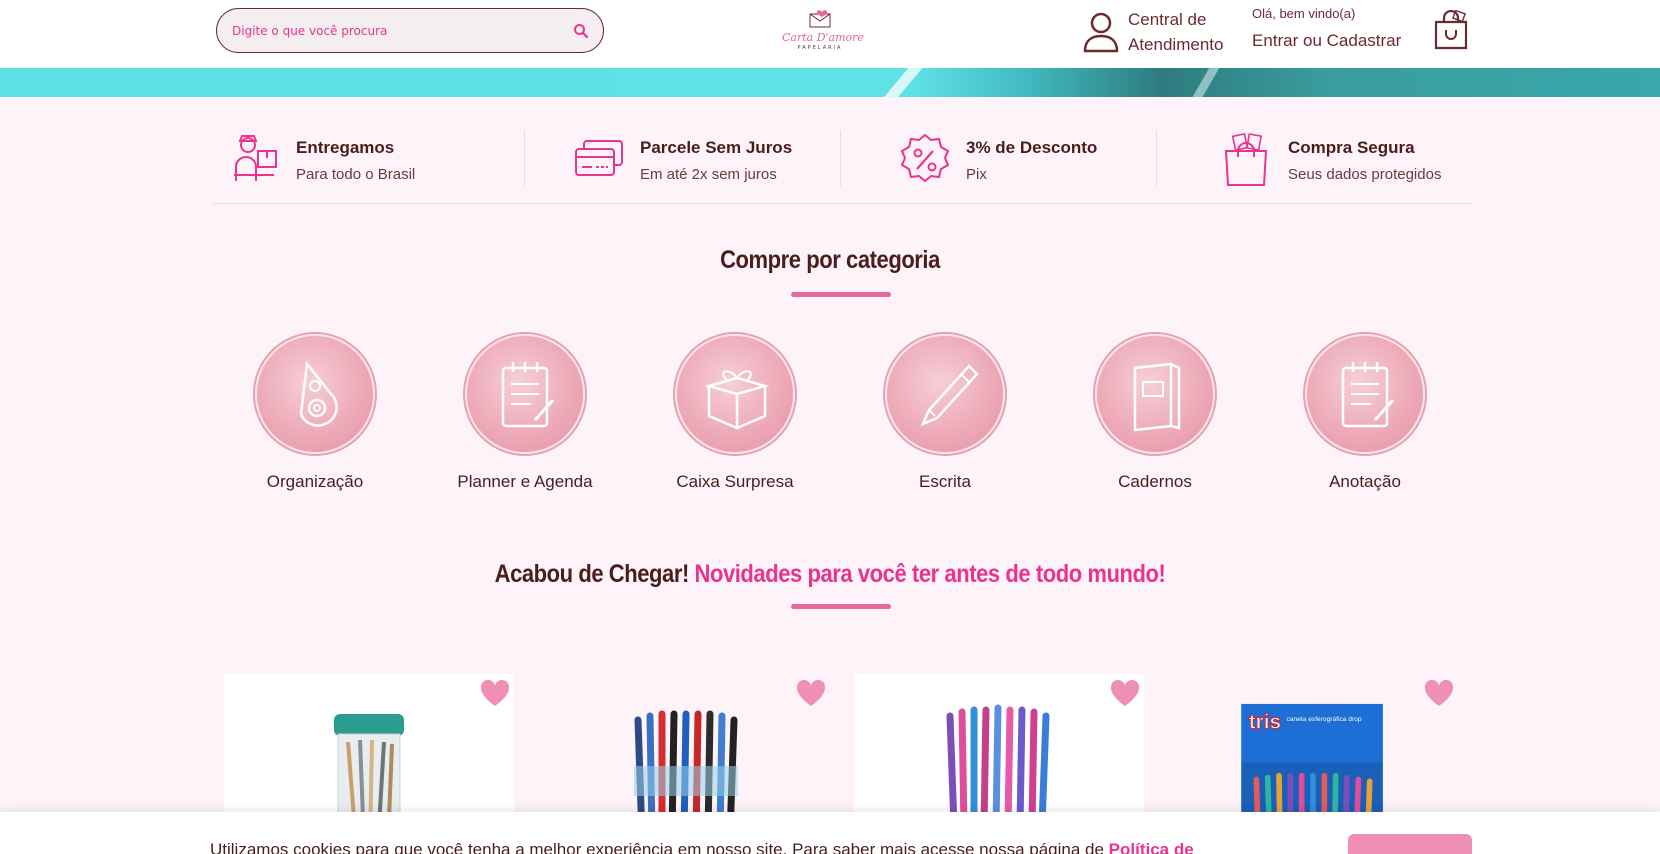 This screenshot has height=854, width=1660. What do you see at coordinates (1155, 481) in the screenshot?
I see `category-label: Cadernos` at bounding box center [1155, 481].